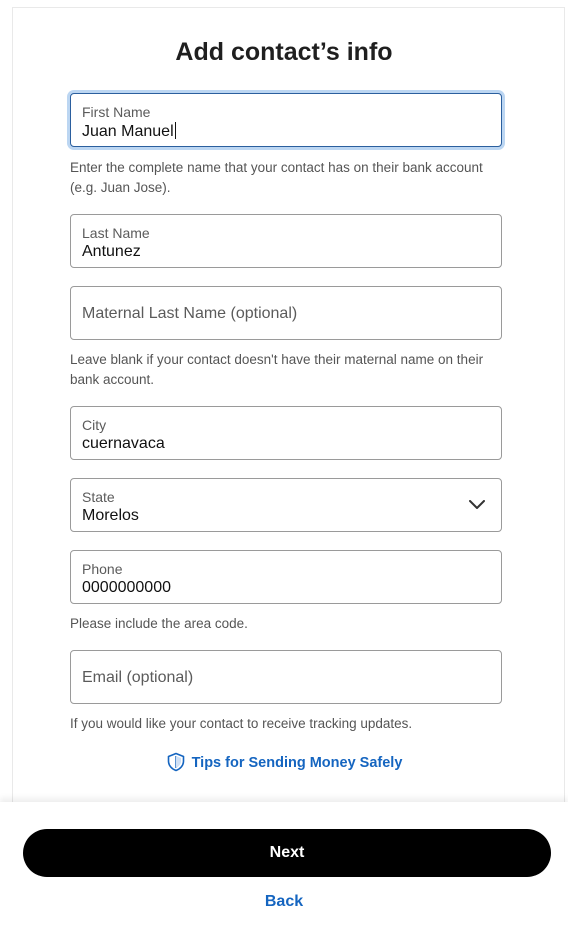 The width and height of the screenshot is (568, 930). I want to click on page-title: Add contact’s info, so click(284, 52).